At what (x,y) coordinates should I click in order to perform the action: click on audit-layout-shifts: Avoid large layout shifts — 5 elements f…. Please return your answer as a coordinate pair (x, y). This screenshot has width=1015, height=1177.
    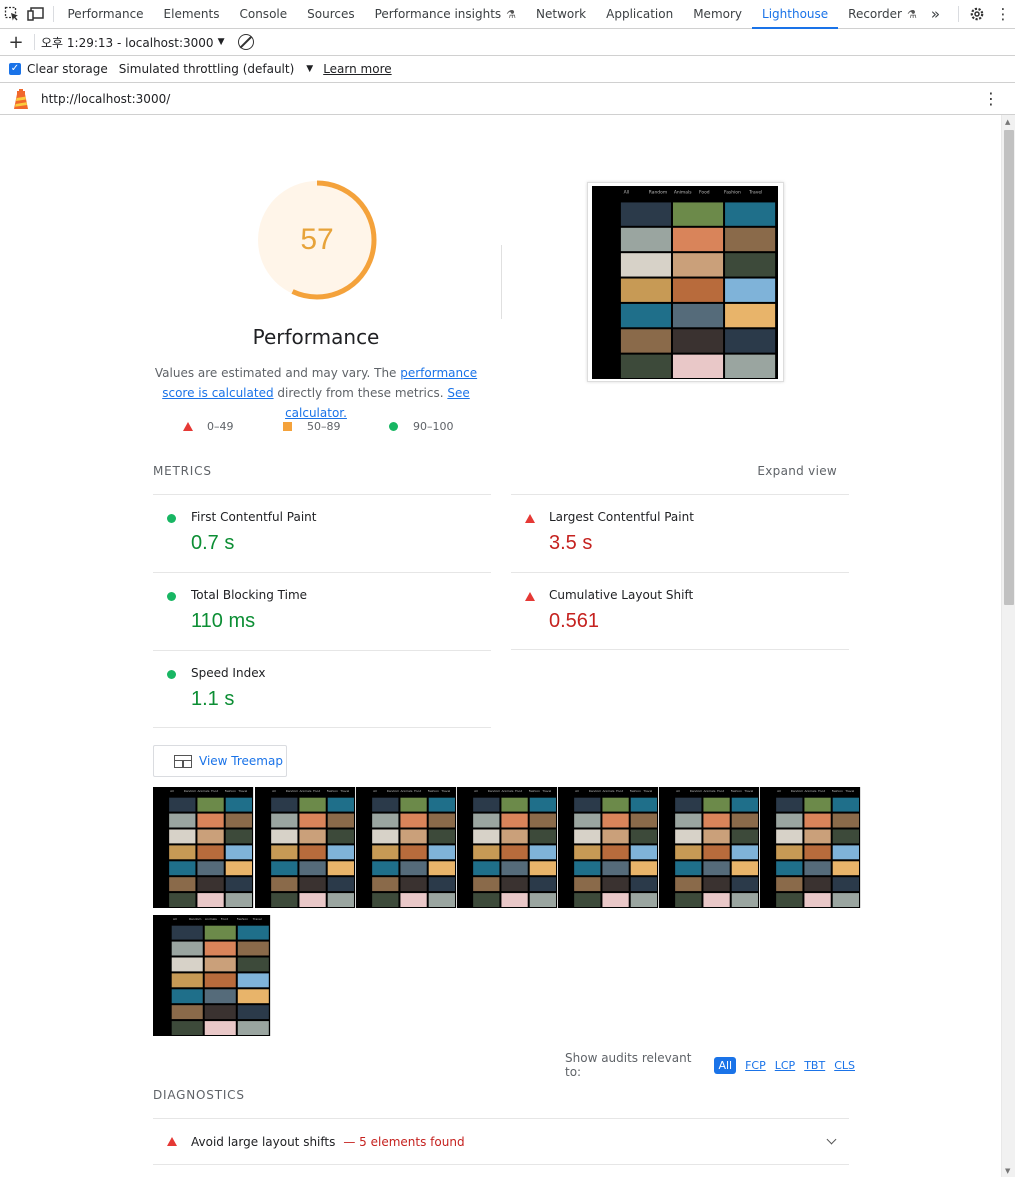
    Looking at the image, I should click on (501, 1141).